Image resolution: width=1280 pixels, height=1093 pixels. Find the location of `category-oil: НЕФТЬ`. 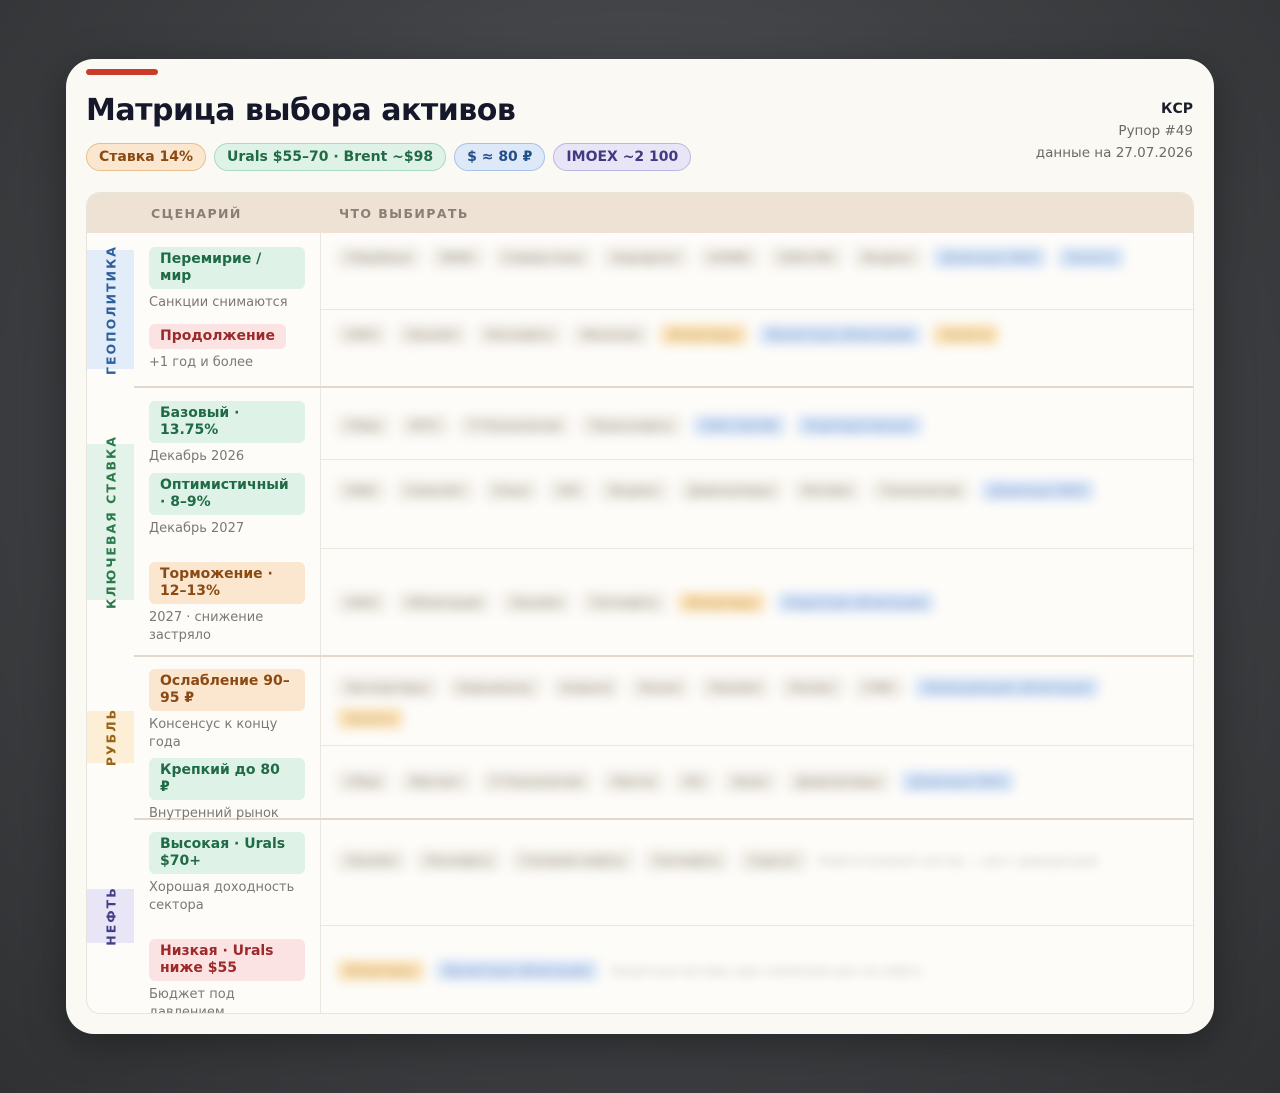

category-oil: НЕФТЬ is located at coordinates (110, 916).